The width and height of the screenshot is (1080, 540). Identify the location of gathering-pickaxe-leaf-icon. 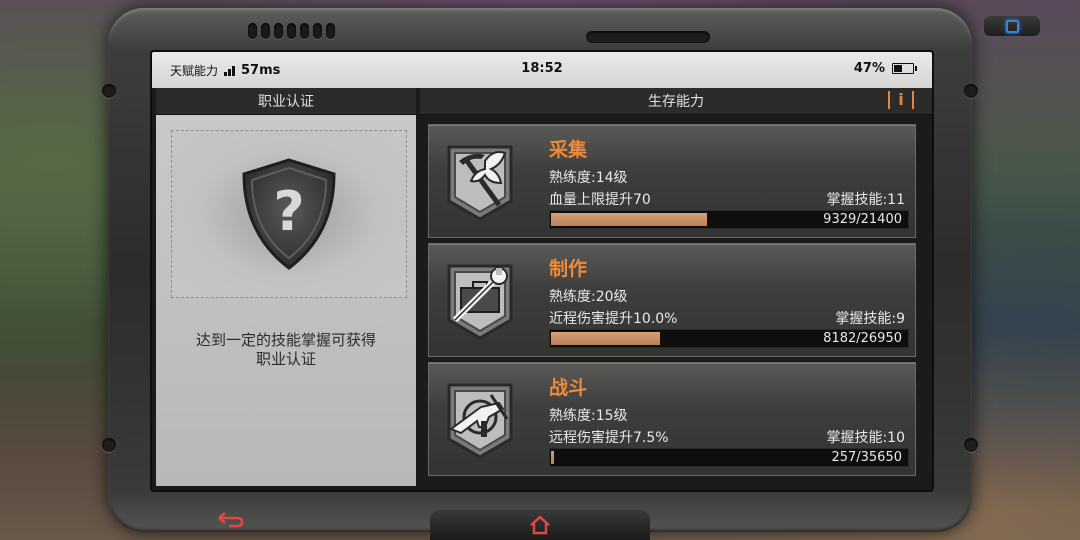
(480, 183).